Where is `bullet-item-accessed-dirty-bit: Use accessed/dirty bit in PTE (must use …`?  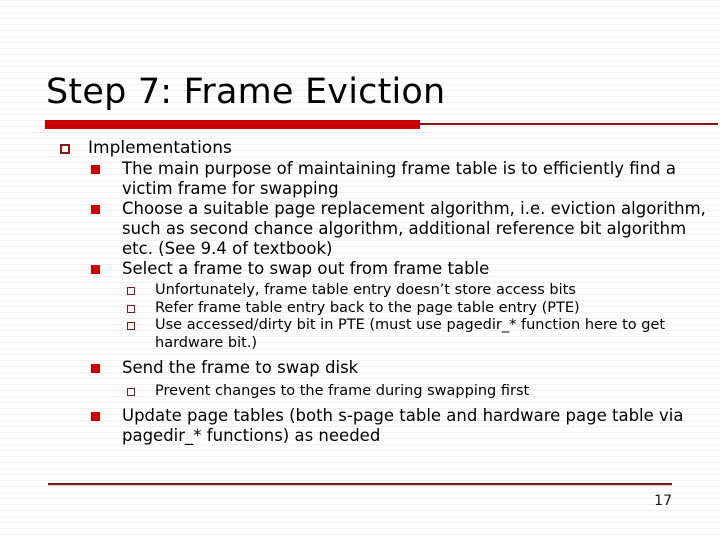
bullet-item-accessed-dirty-bit: Use accessed/dirty bit in PTE (must use … is located at coordinates (360, 334).